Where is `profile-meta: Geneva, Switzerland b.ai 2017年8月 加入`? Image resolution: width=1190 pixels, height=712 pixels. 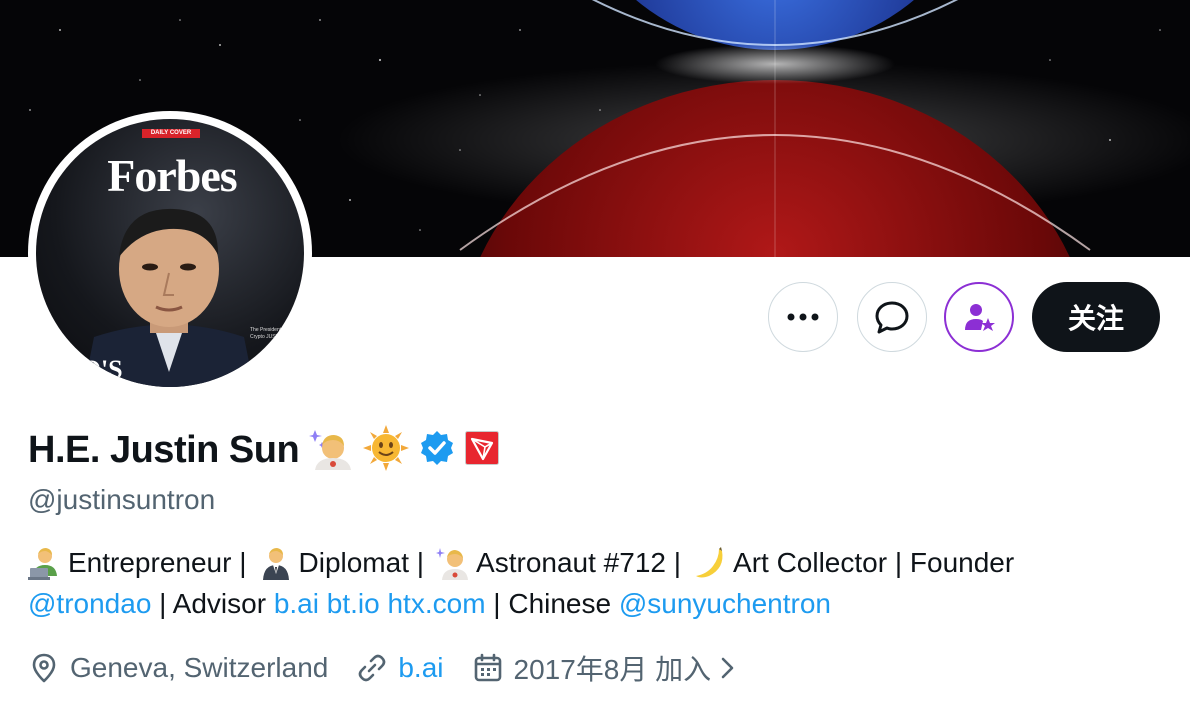 profile-meta: Geneva, Switzerland b.ai 2017年8月 加入 is located at coordinates (397, 668).